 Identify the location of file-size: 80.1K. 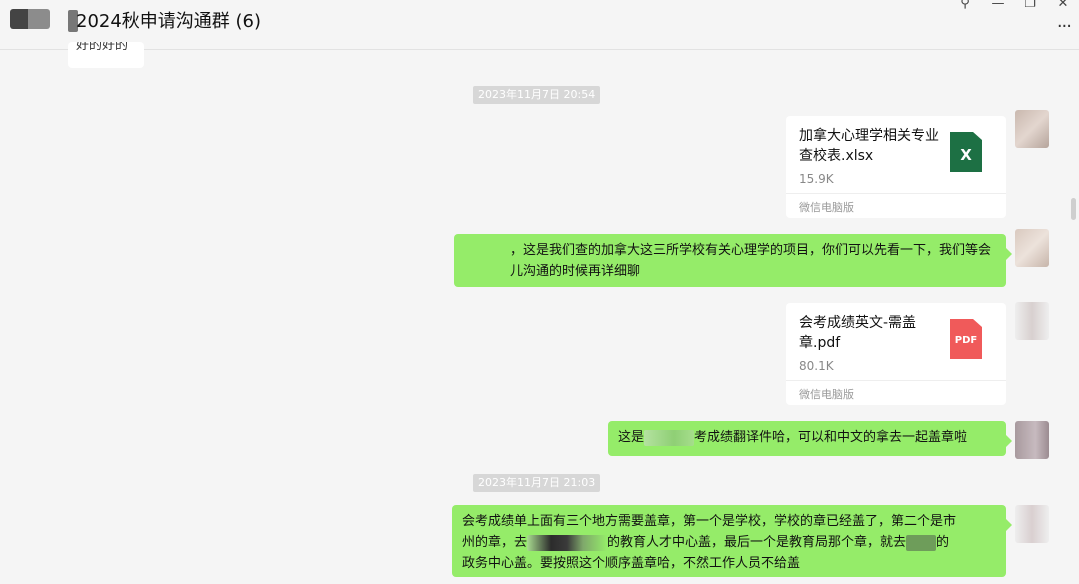
(816, 366).